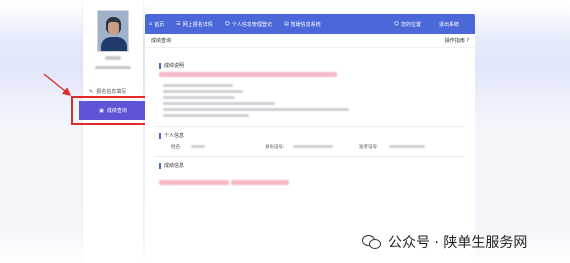 Image resolution: width=570 pixels, height=263 pixels. I want to click on section-title: 个人信息, so click(174, 136).